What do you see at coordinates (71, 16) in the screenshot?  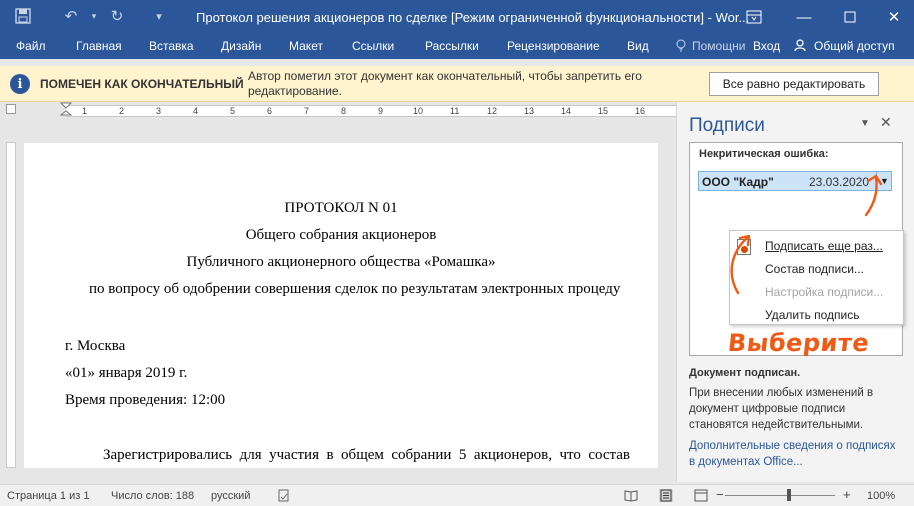 I see `undo-icon: ↶` at bounding box center [71, 16].